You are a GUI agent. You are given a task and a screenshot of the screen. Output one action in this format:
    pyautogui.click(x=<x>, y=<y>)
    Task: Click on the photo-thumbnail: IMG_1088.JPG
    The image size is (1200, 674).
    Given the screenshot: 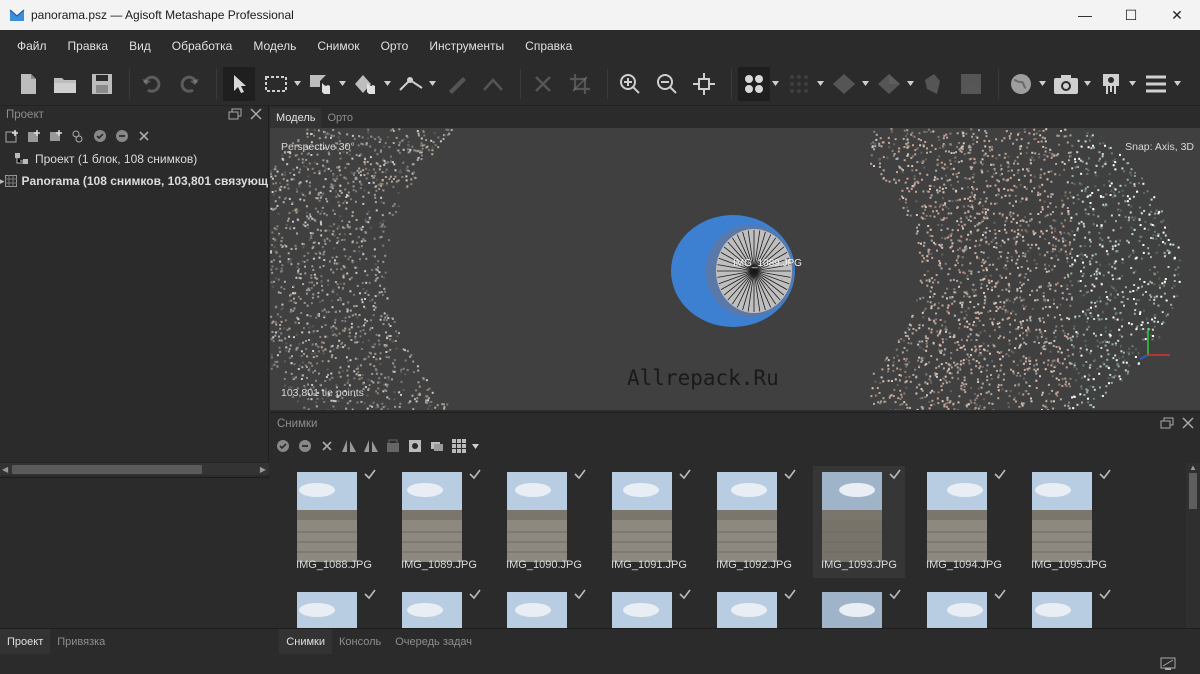 What is the action you would take?
    pyautogui.click(x=334, y=522)
    